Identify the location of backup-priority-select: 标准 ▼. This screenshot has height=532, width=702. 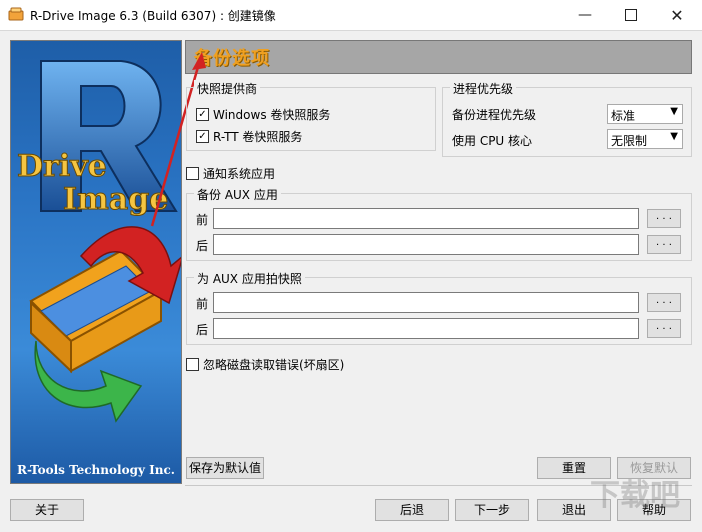
(645, 114).